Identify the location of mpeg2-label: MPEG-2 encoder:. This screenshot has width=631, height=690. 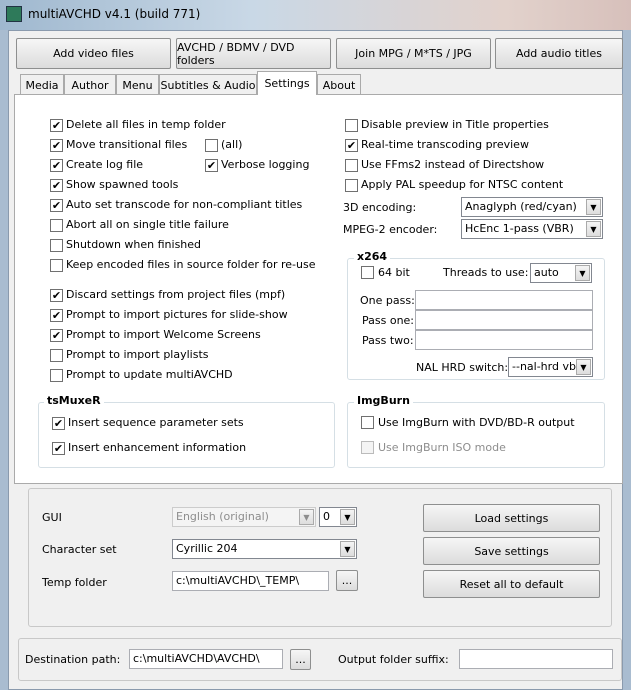
(390, 229).